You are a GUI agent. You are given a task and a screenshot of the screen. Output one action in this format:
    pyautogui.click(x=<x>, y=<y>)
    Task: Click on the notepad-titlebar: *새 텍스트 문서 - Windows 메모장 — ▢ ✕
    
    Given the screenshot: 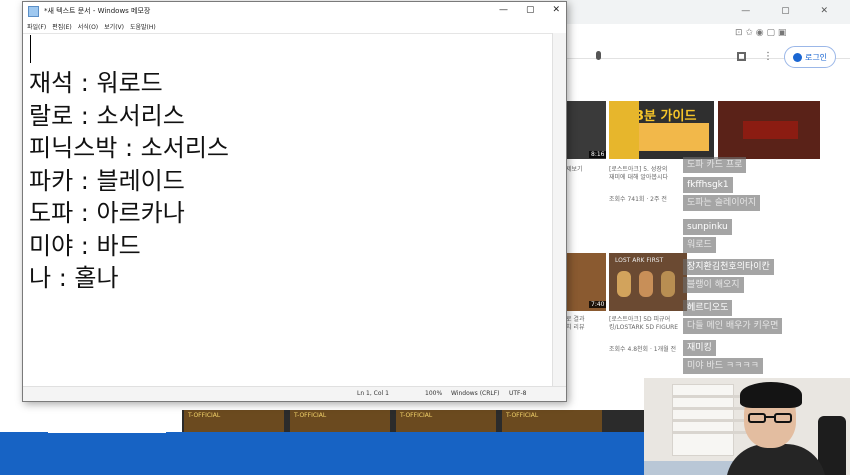 What is the action you would take?
    pyautogui.click(x=294, y=11)
    